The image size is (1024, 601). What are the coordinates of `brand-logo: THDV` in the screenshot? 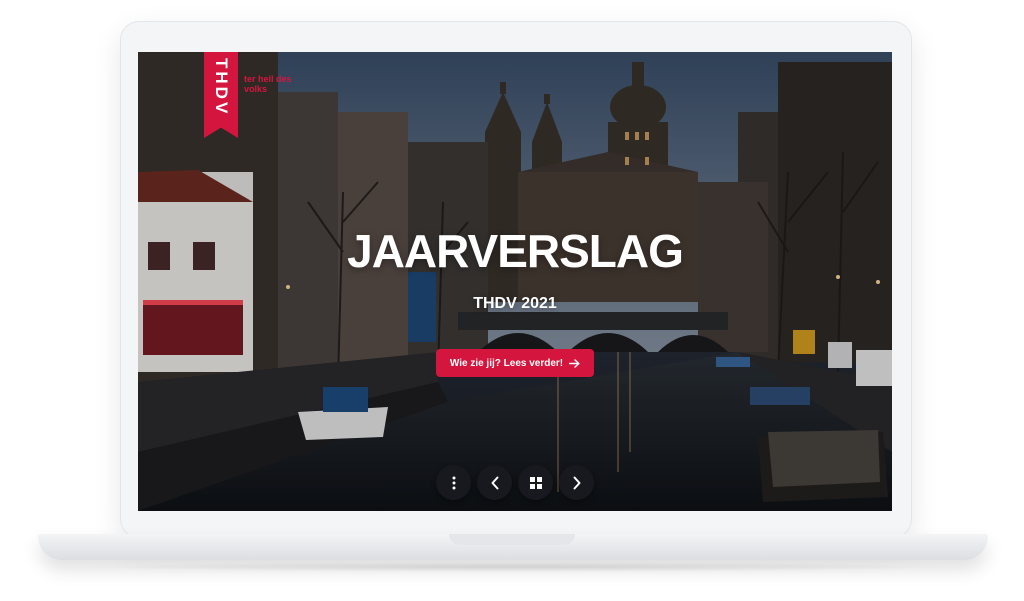 It's located at (221, 95).